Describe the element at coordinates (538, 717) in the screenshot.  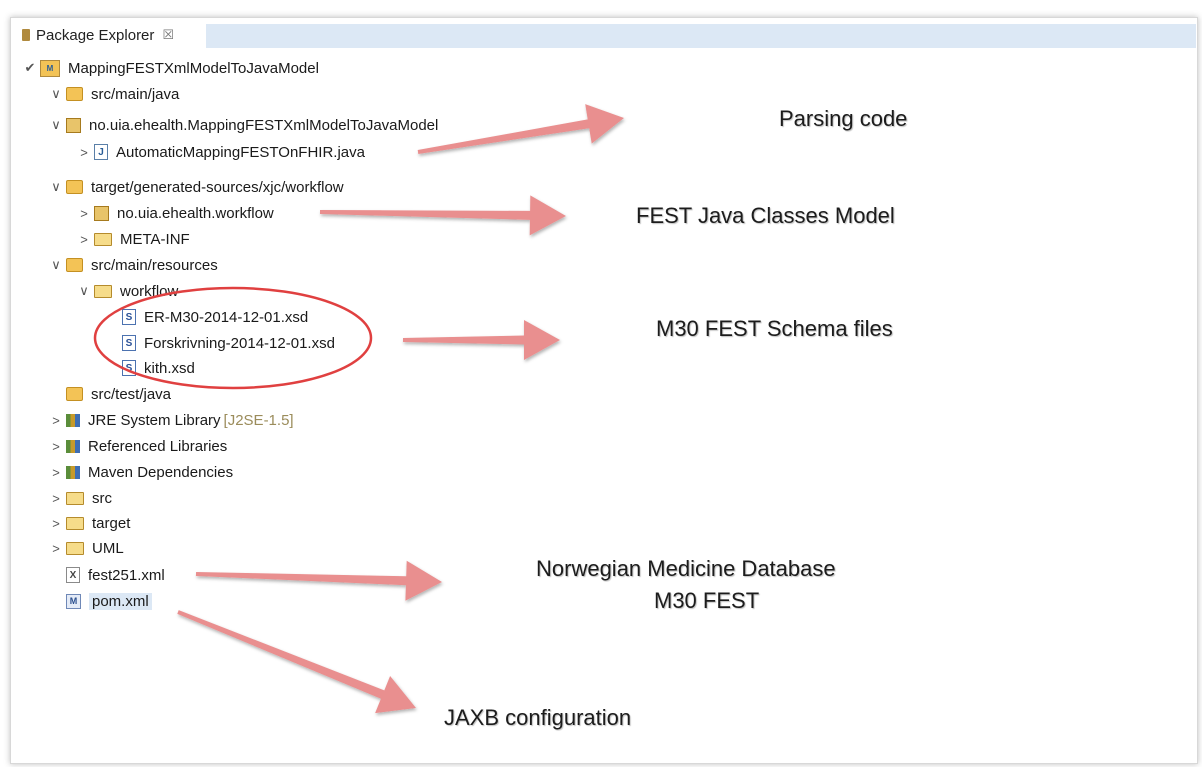
I see `annotation-jaxb: JAXB configuration` at that location.